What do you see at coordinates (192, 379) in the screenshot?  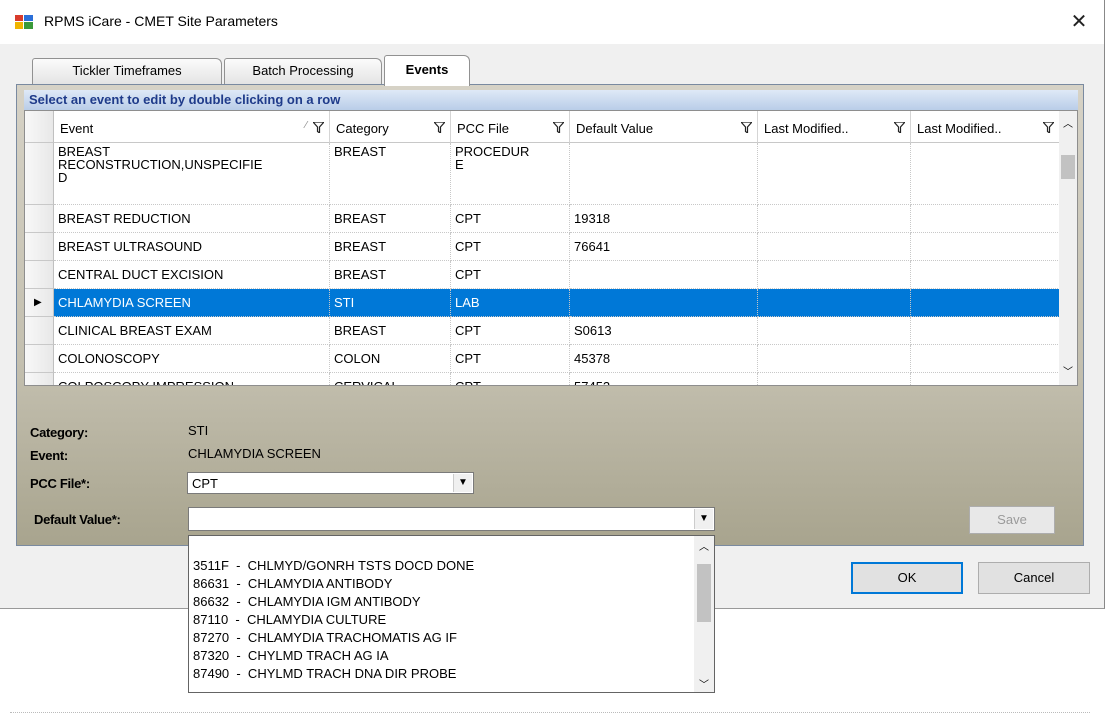 I see `cell-event: COLPOSCOPY IMPRESSION` at bounding box center [192, 379].